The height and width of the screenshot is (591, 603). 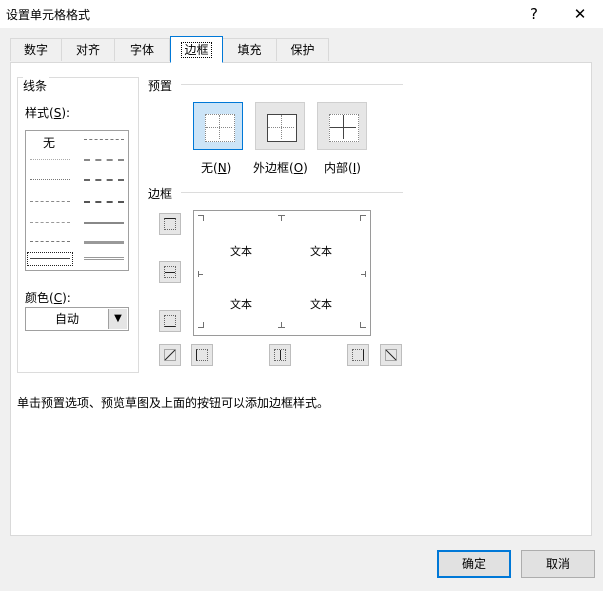 What do you see at coordinates (48, 15) in the screenshot?
I see `dialog-title: 设置单元格格式` at bounding box center [48, 15].